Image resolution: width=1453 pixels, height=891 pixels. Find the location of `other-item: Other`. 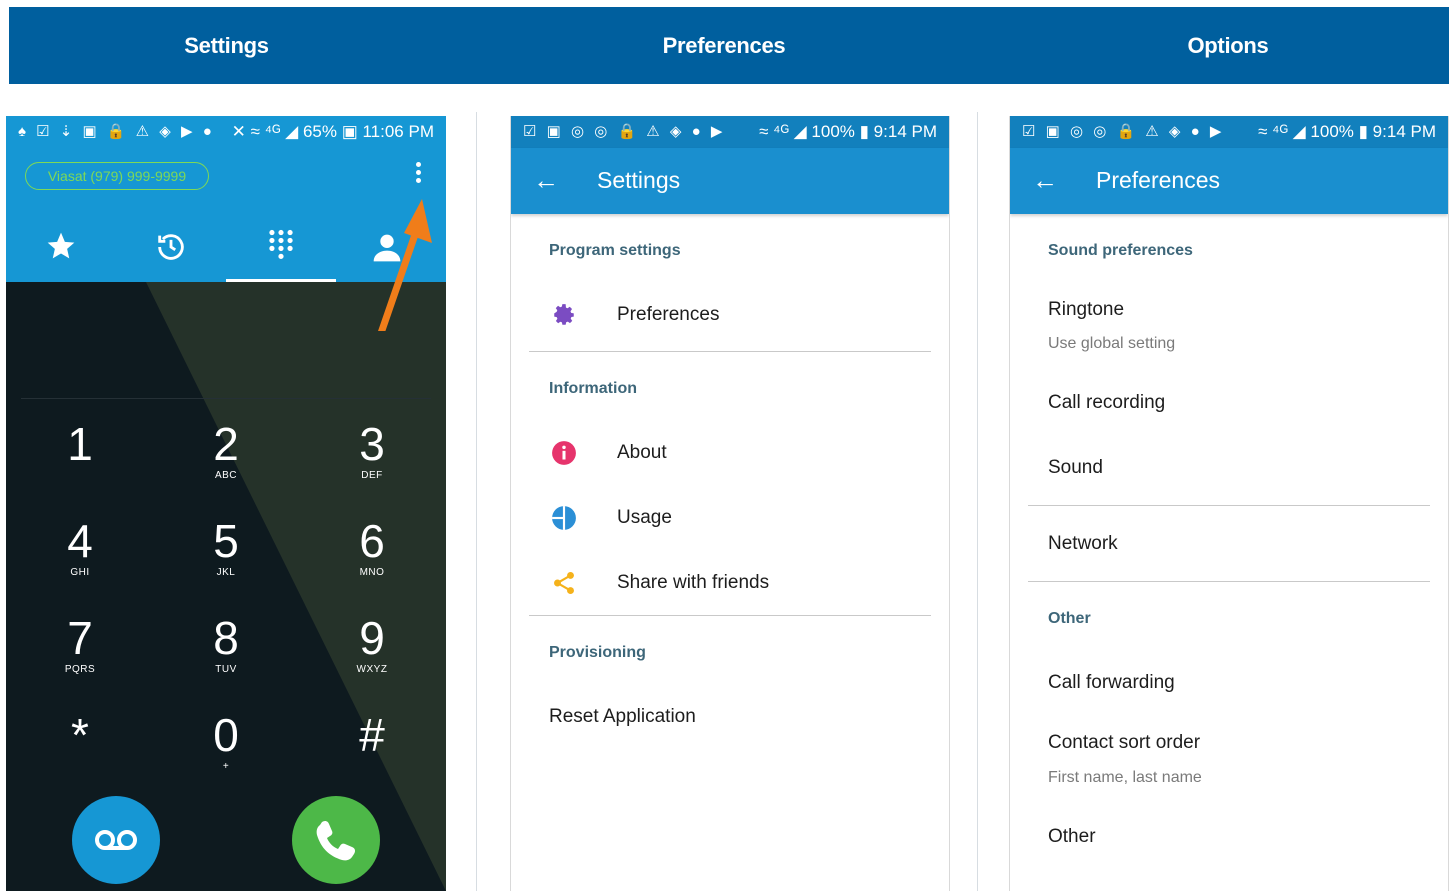

other-item: Other is located at coordinates (1072, 837).